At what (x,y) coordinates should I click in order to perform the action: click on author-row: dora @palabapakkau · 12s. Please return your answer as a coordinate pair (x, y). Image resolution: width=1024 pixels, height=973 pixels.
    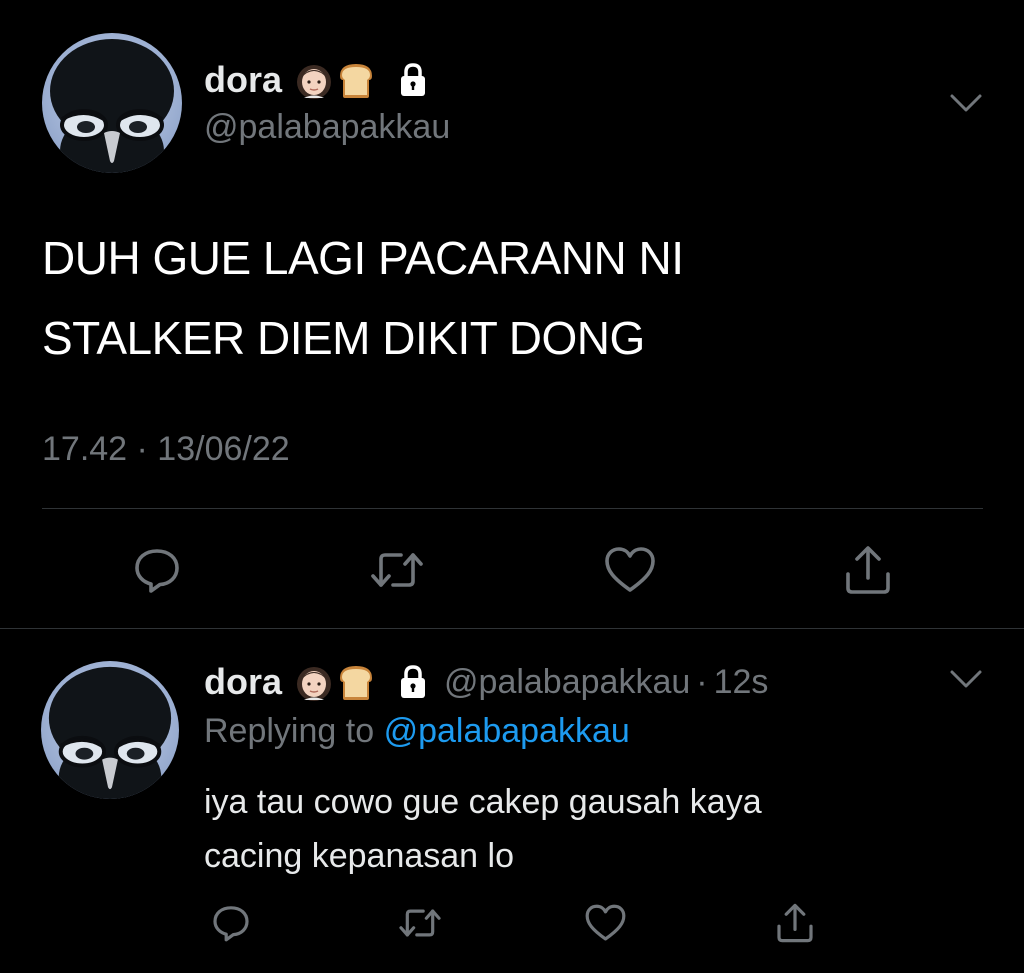
    Looking at the image, I should click on (486, 682).